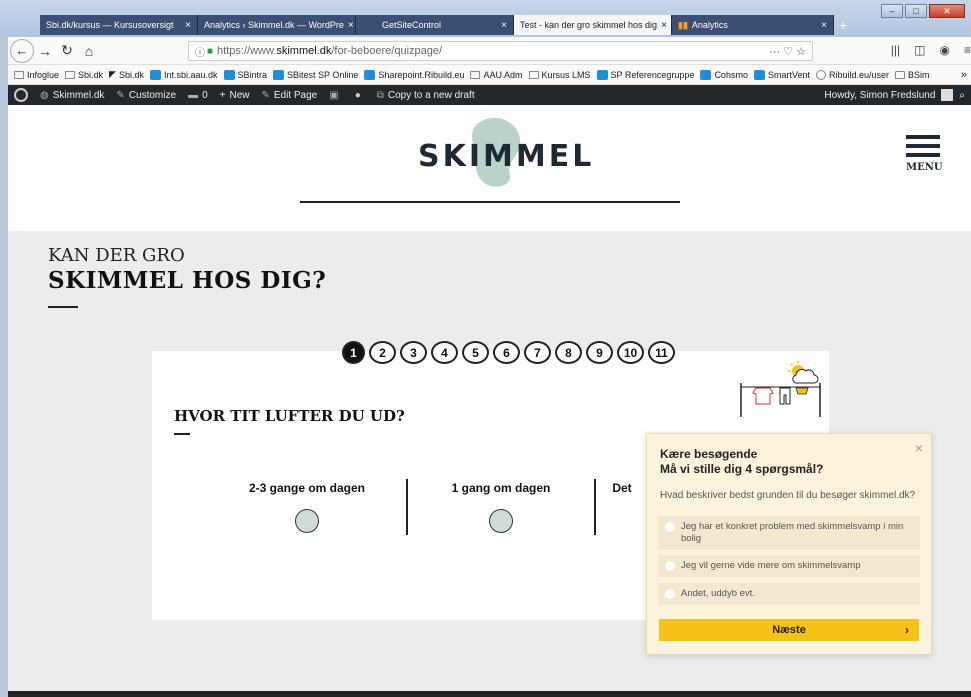 The image size is (971, 697). What do you see at coordinates (706, 74) in the screenshot?
I see `sharepoint-icon` at bounding box center [706, 74].